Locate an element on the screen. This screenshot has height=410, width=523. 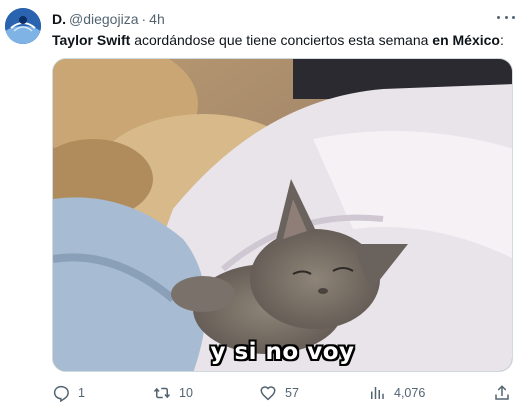
share-icon is located at coordinates (502, 392).